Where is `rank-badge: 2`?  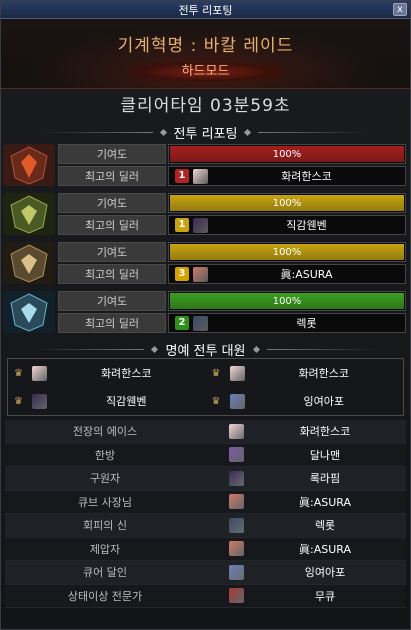
rank-badge: 2 is located at coordinates (182, 323).